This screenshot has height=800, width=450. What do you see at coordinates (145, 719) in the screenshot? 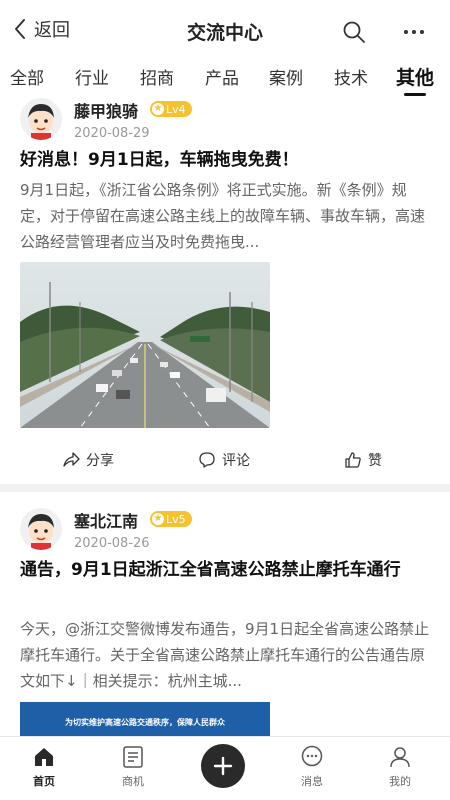
I see `post-image: 为切实维护高速公路交通秩序，保障人民群众` at bounding box center [145, 719].